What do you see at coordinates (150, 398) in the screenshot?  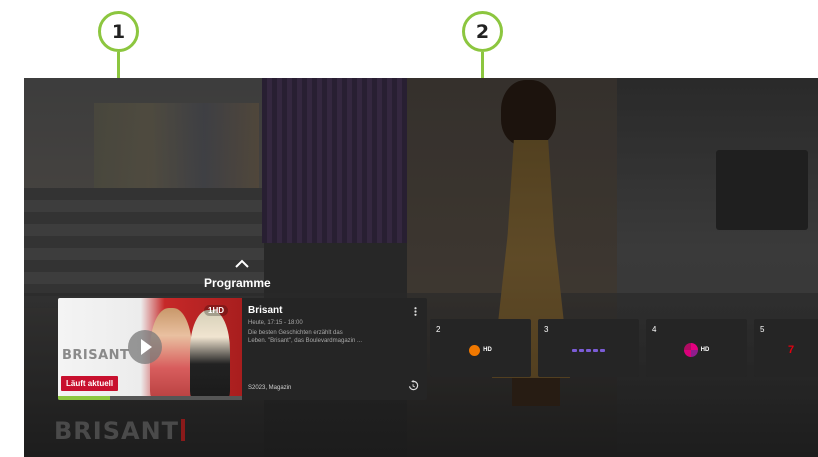 I see `programme-progress-bar` at bounding box center [150, 398].